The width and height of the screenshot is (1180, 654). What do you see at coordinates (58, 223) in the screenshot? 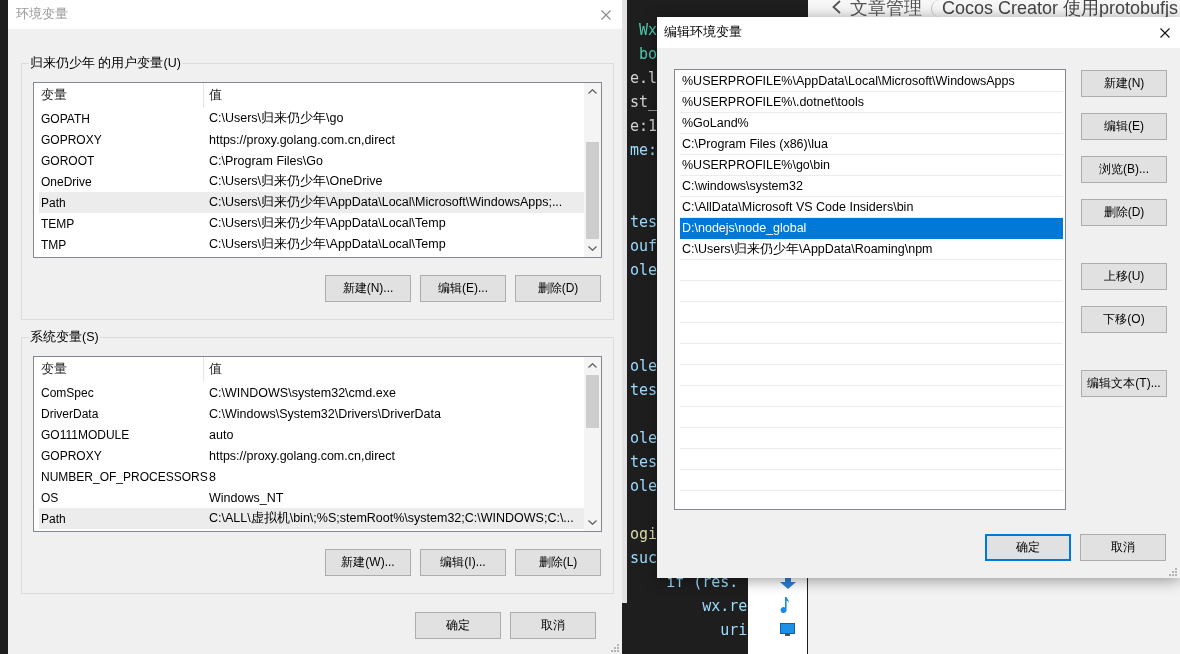
I see `variable-name: TEMP` at bounding box center [58, 223].